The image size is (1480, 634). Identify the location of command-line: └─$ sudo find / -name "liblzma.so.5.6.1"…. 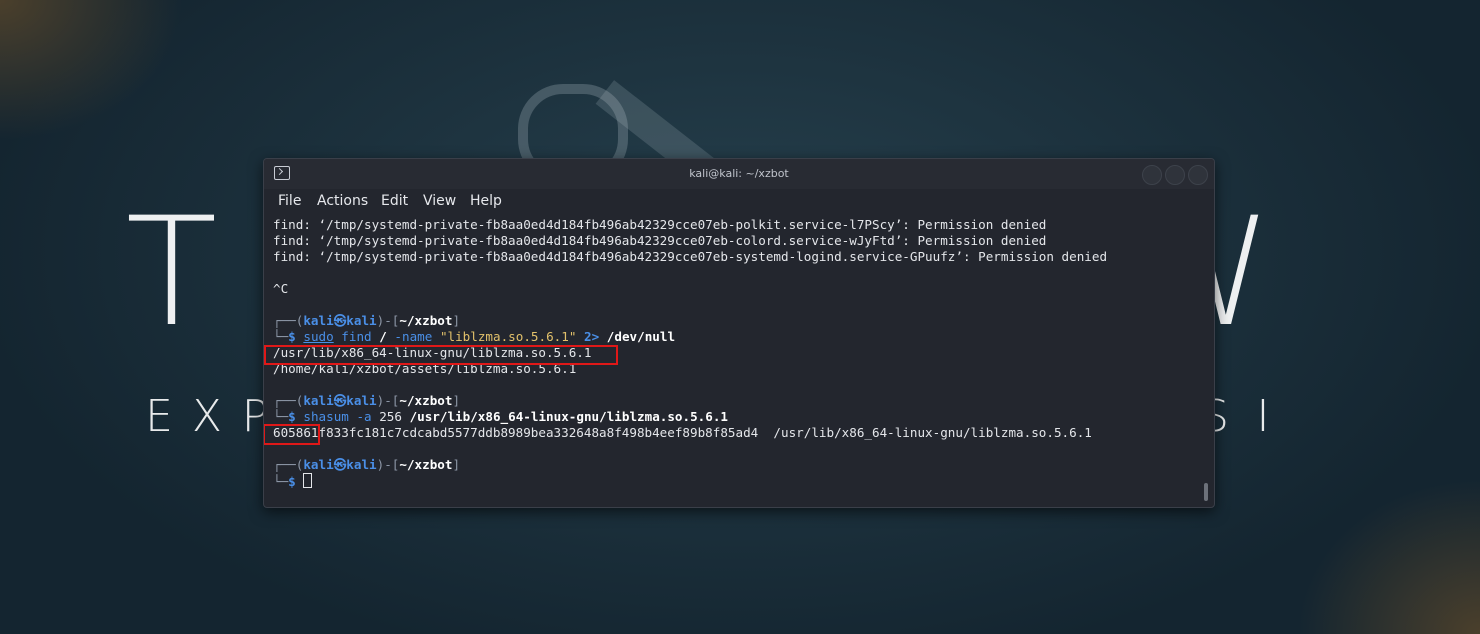
(474, 336).